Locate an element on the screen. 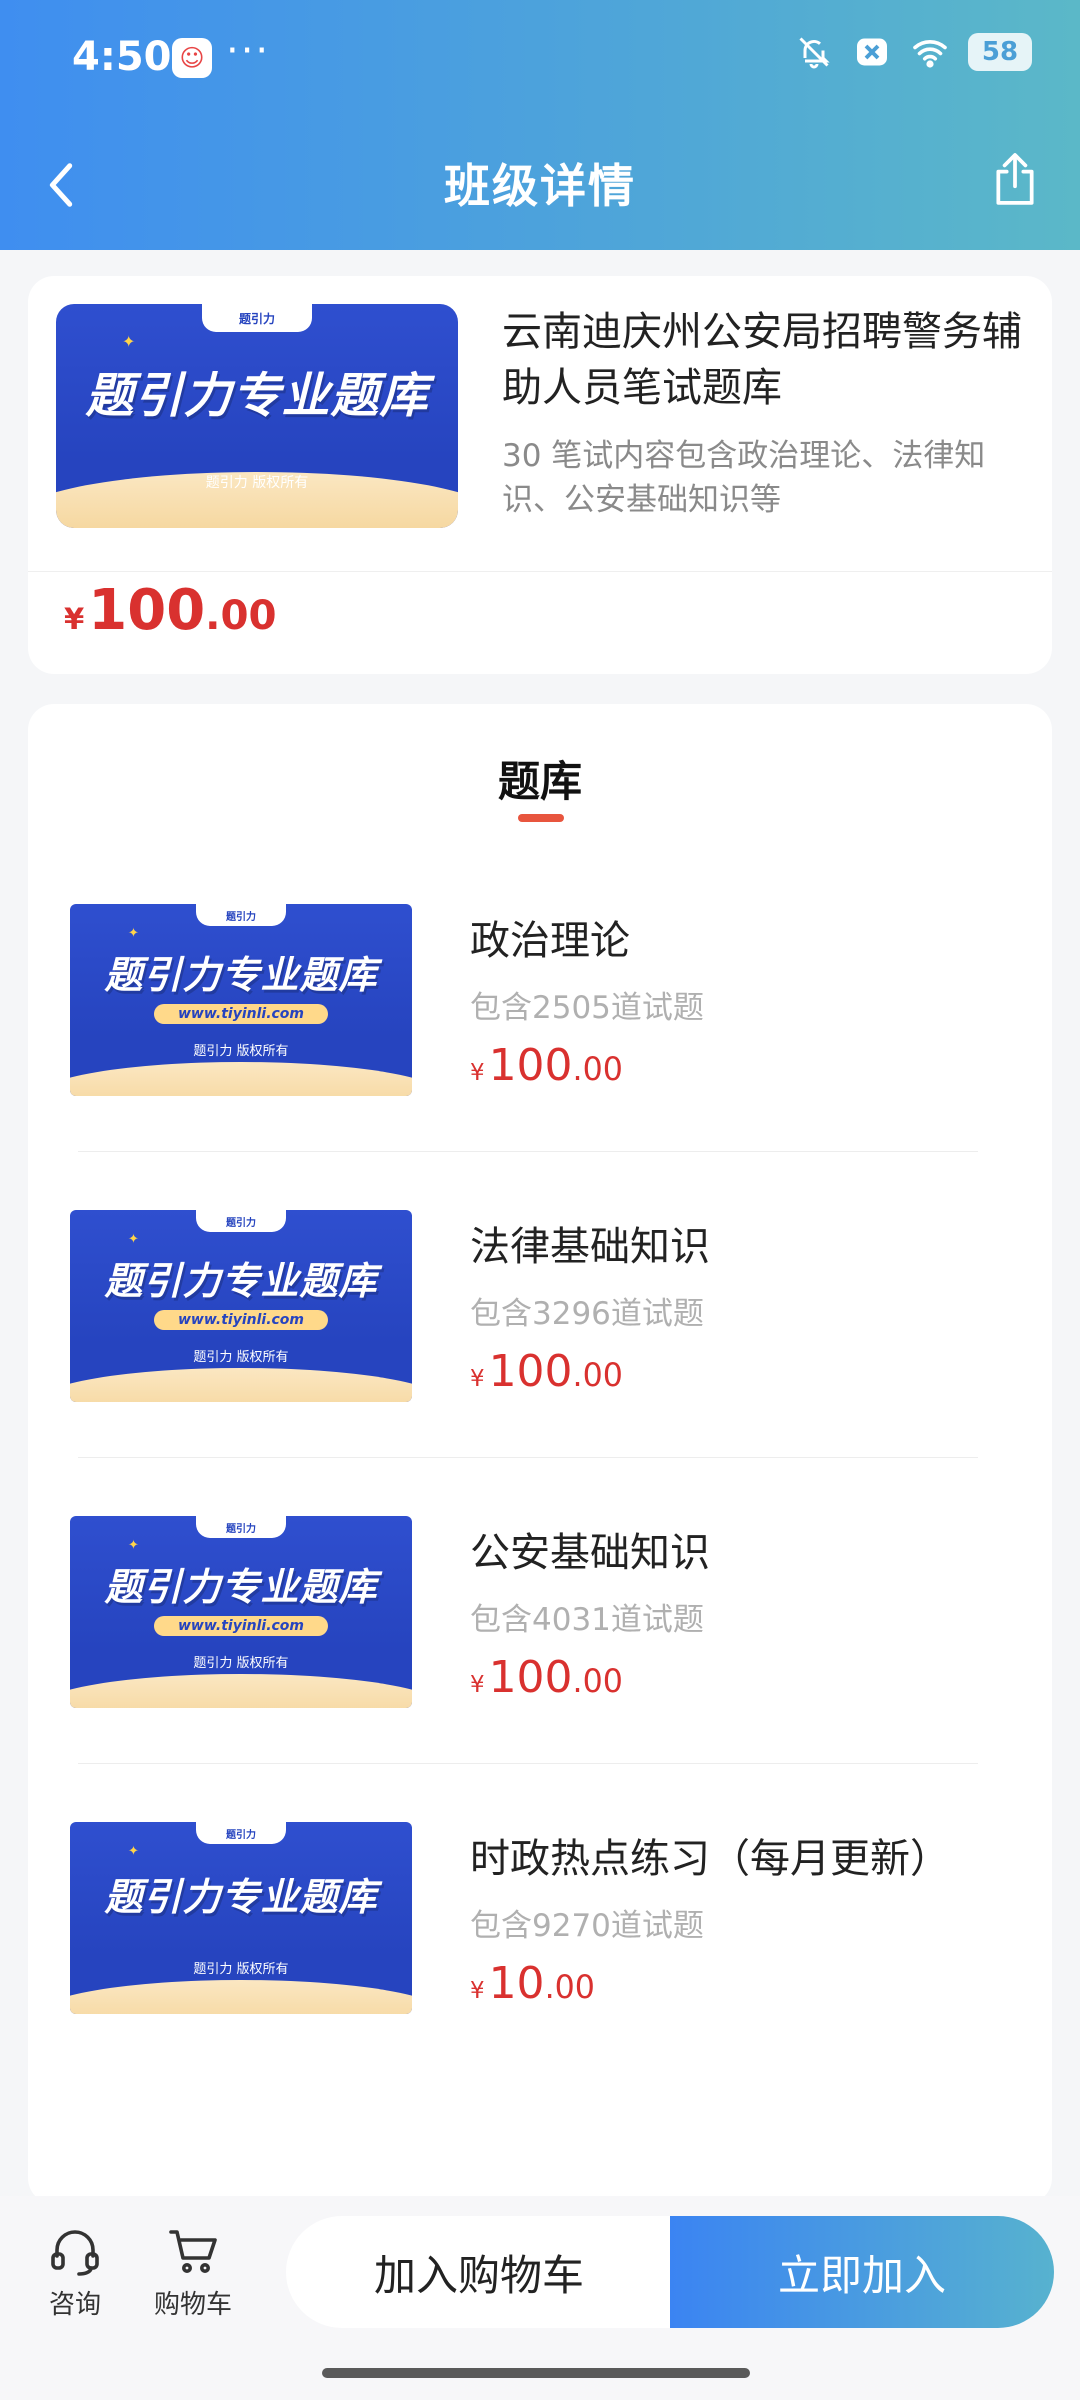  cart-label: 购物车 is located at coordinates (192, 2305).